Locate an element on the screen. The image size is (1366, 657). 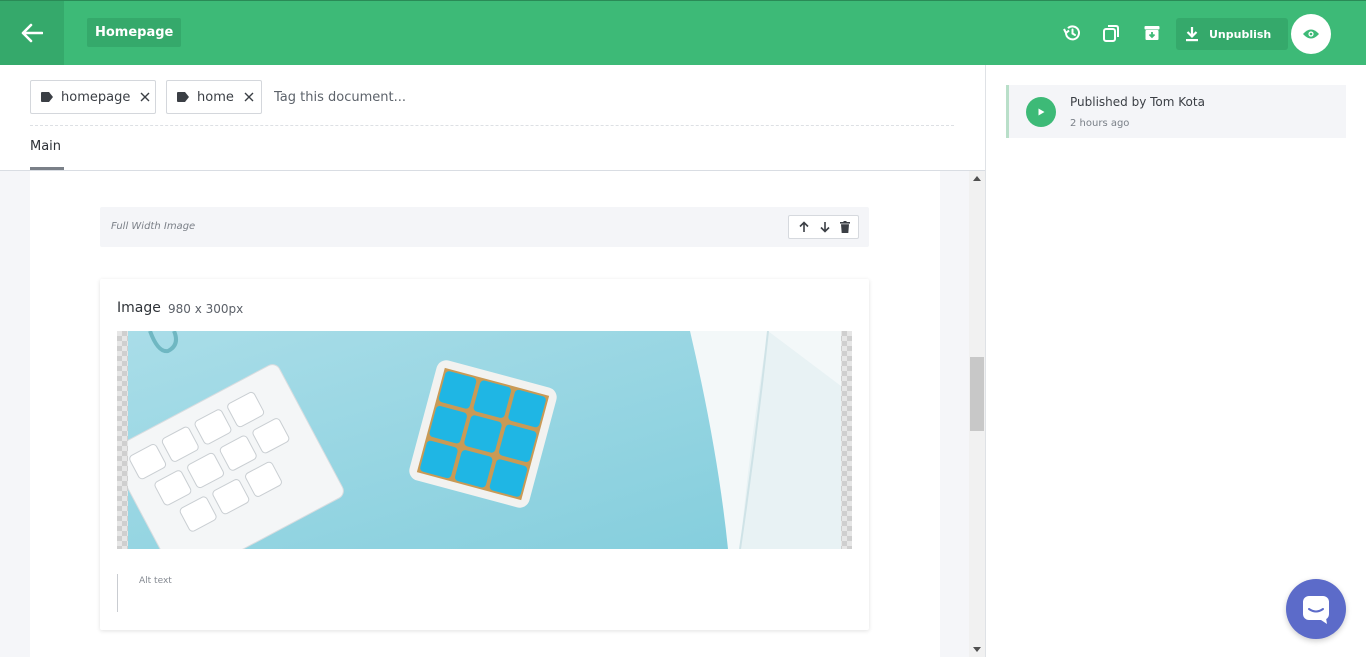
chat-icon is located at coordinates (1316, 610).